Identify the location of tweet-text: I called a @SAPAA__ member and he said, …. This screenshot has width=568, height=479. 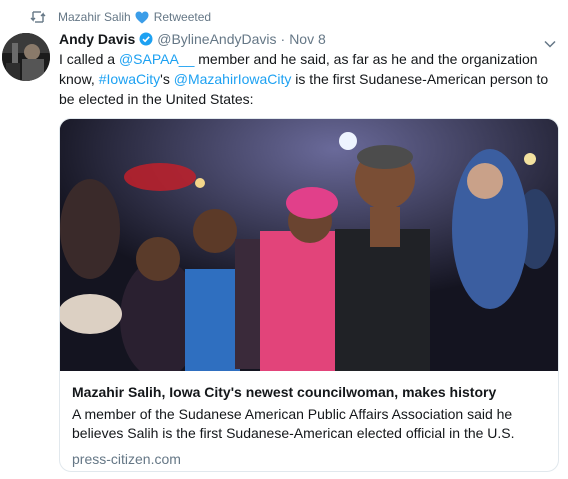
(309, 79).